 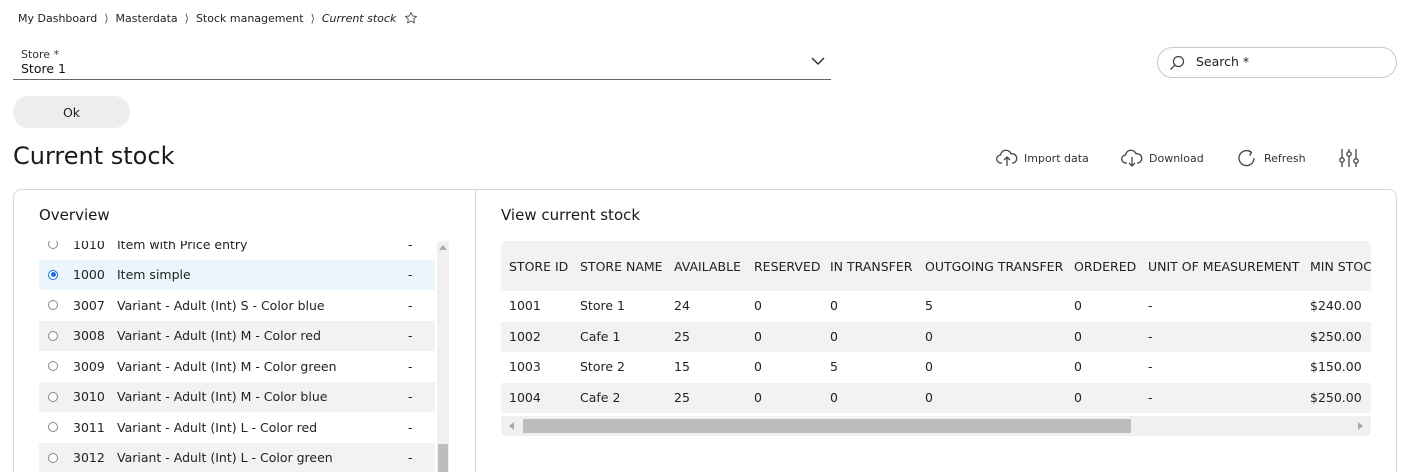 What do you see at coordinates (525, 305) in the screenshot?
I see `table-cell: 1001` at bounding box center [525, 305].